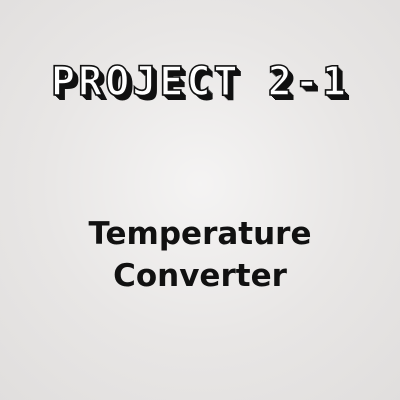 The image size is (400, 400). I want to click on project-title: PROJECT 2-1, so click(199, 82).